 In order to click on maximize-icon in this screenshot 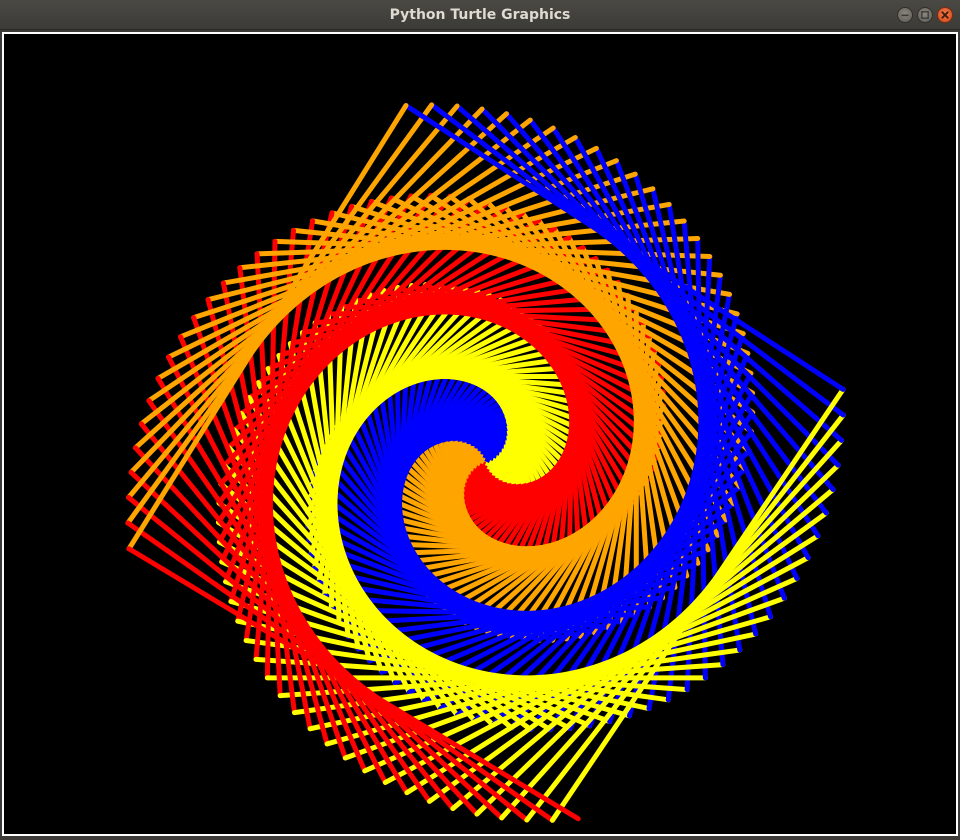, I will do `click(925, 15)`.